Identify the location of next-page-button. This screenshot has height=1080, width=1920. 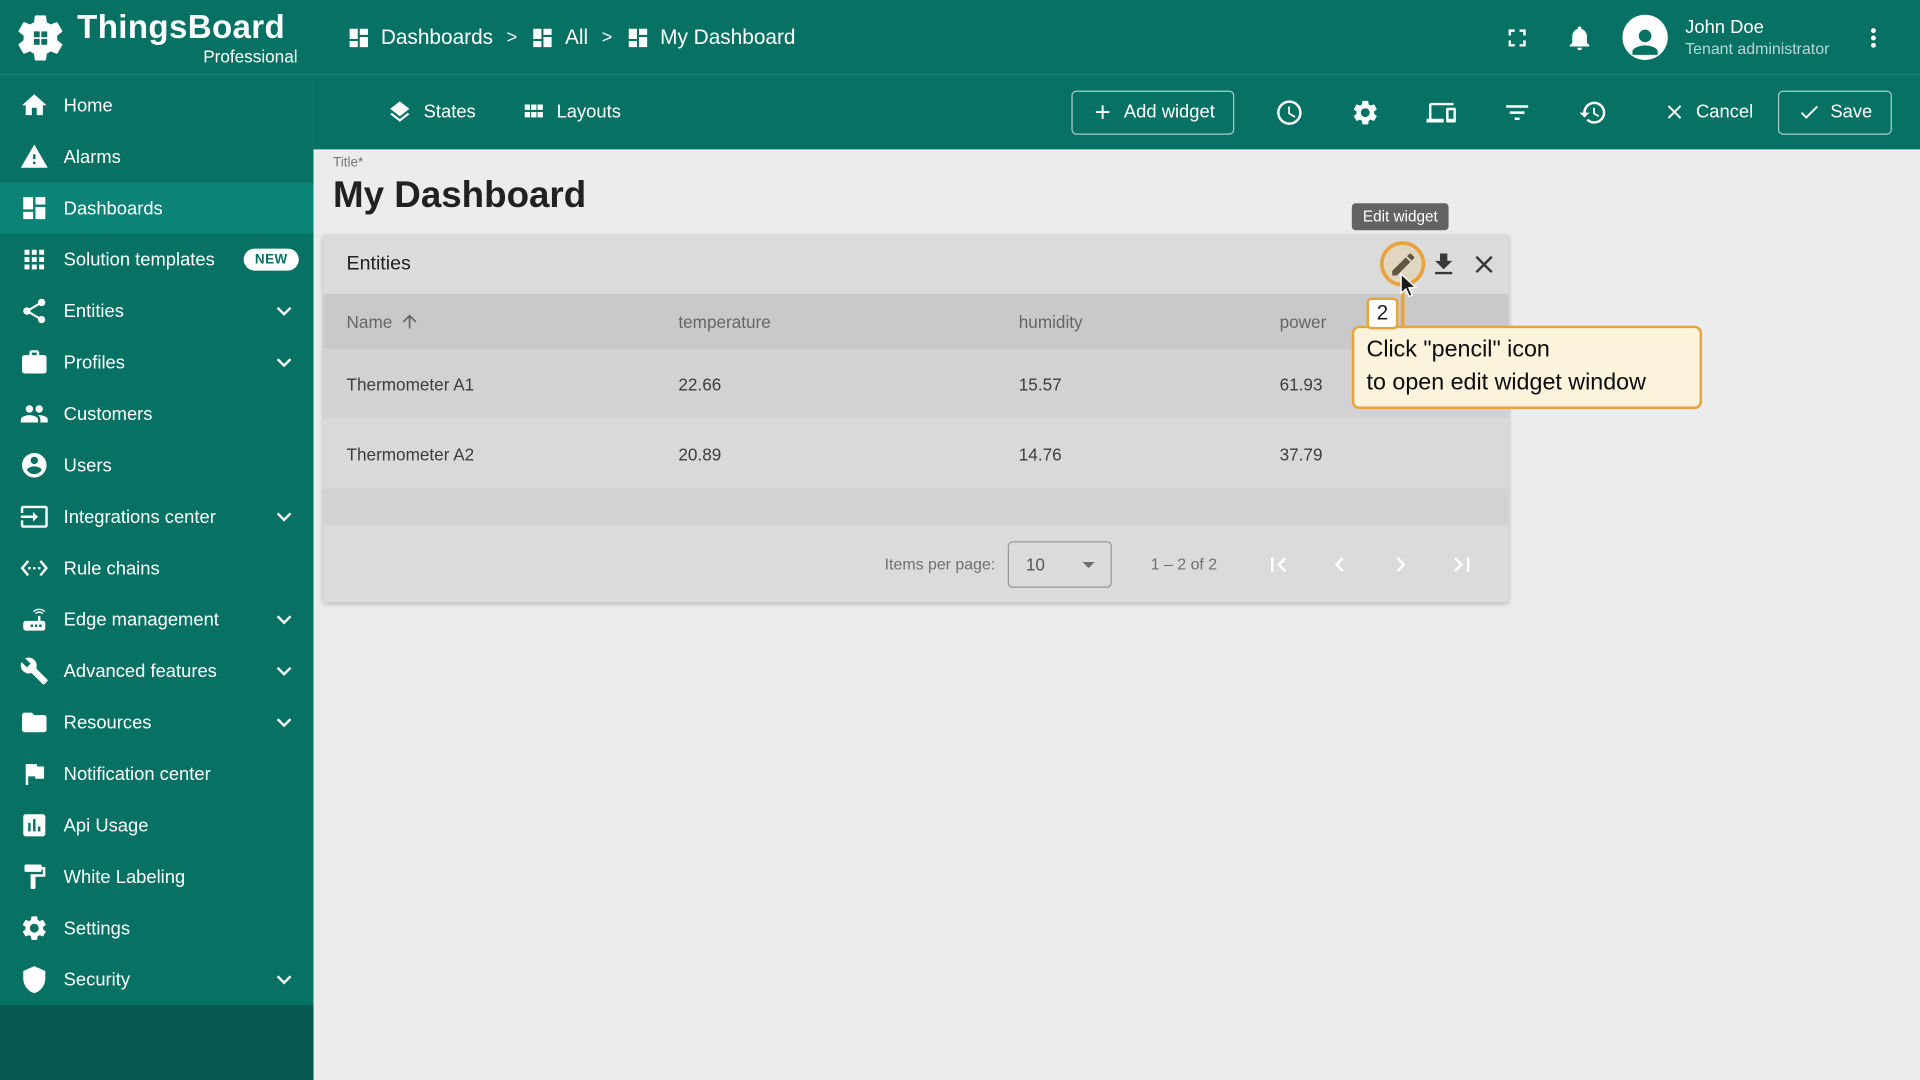
(1400, 563).